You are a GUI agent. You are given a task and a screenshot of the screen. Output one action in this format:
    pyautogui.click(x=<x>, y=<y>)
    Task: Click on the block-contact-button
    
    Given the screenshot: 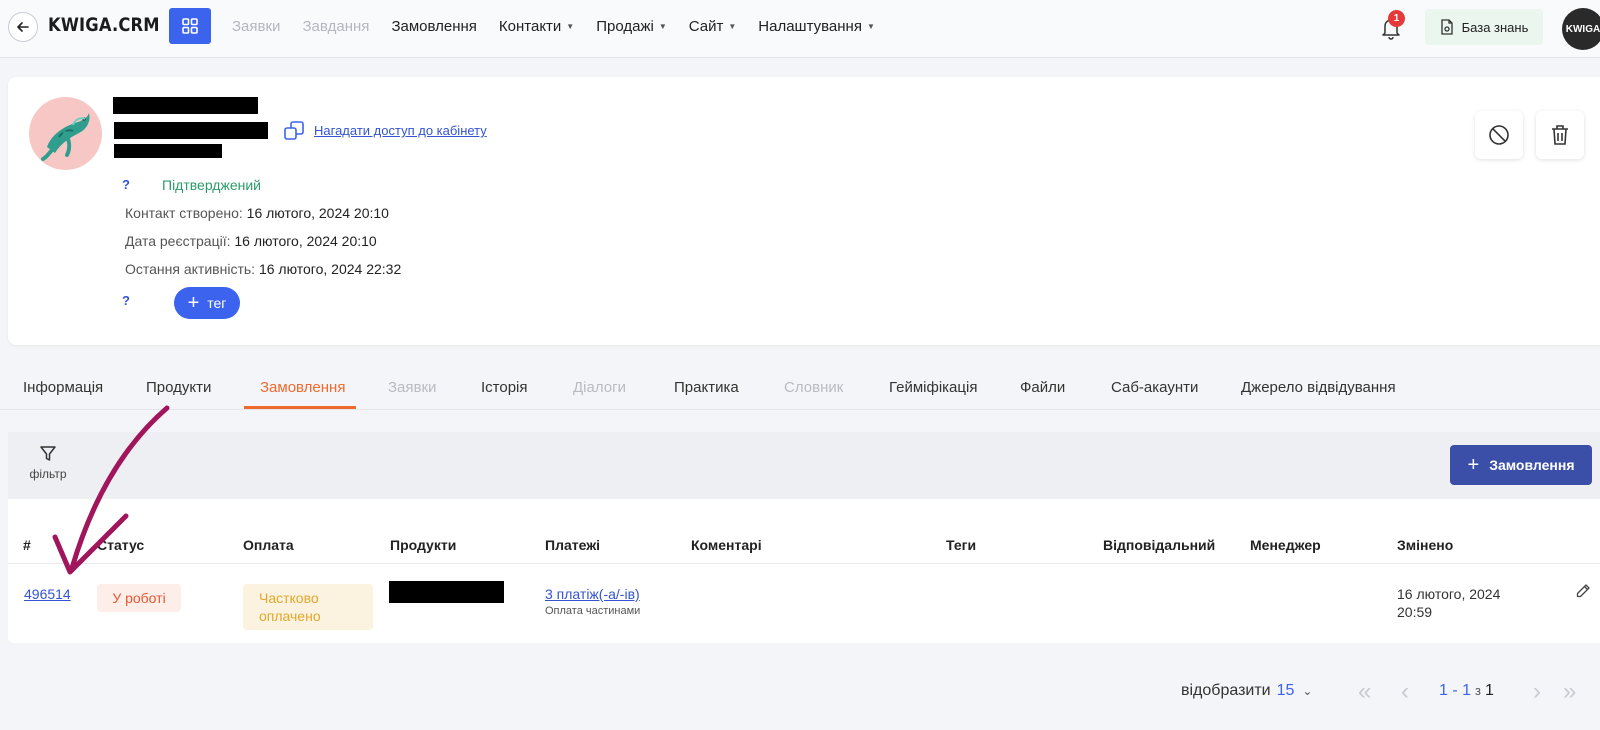 What is the action you would take?
    pyautogui.click(x=1499, y=135)
    